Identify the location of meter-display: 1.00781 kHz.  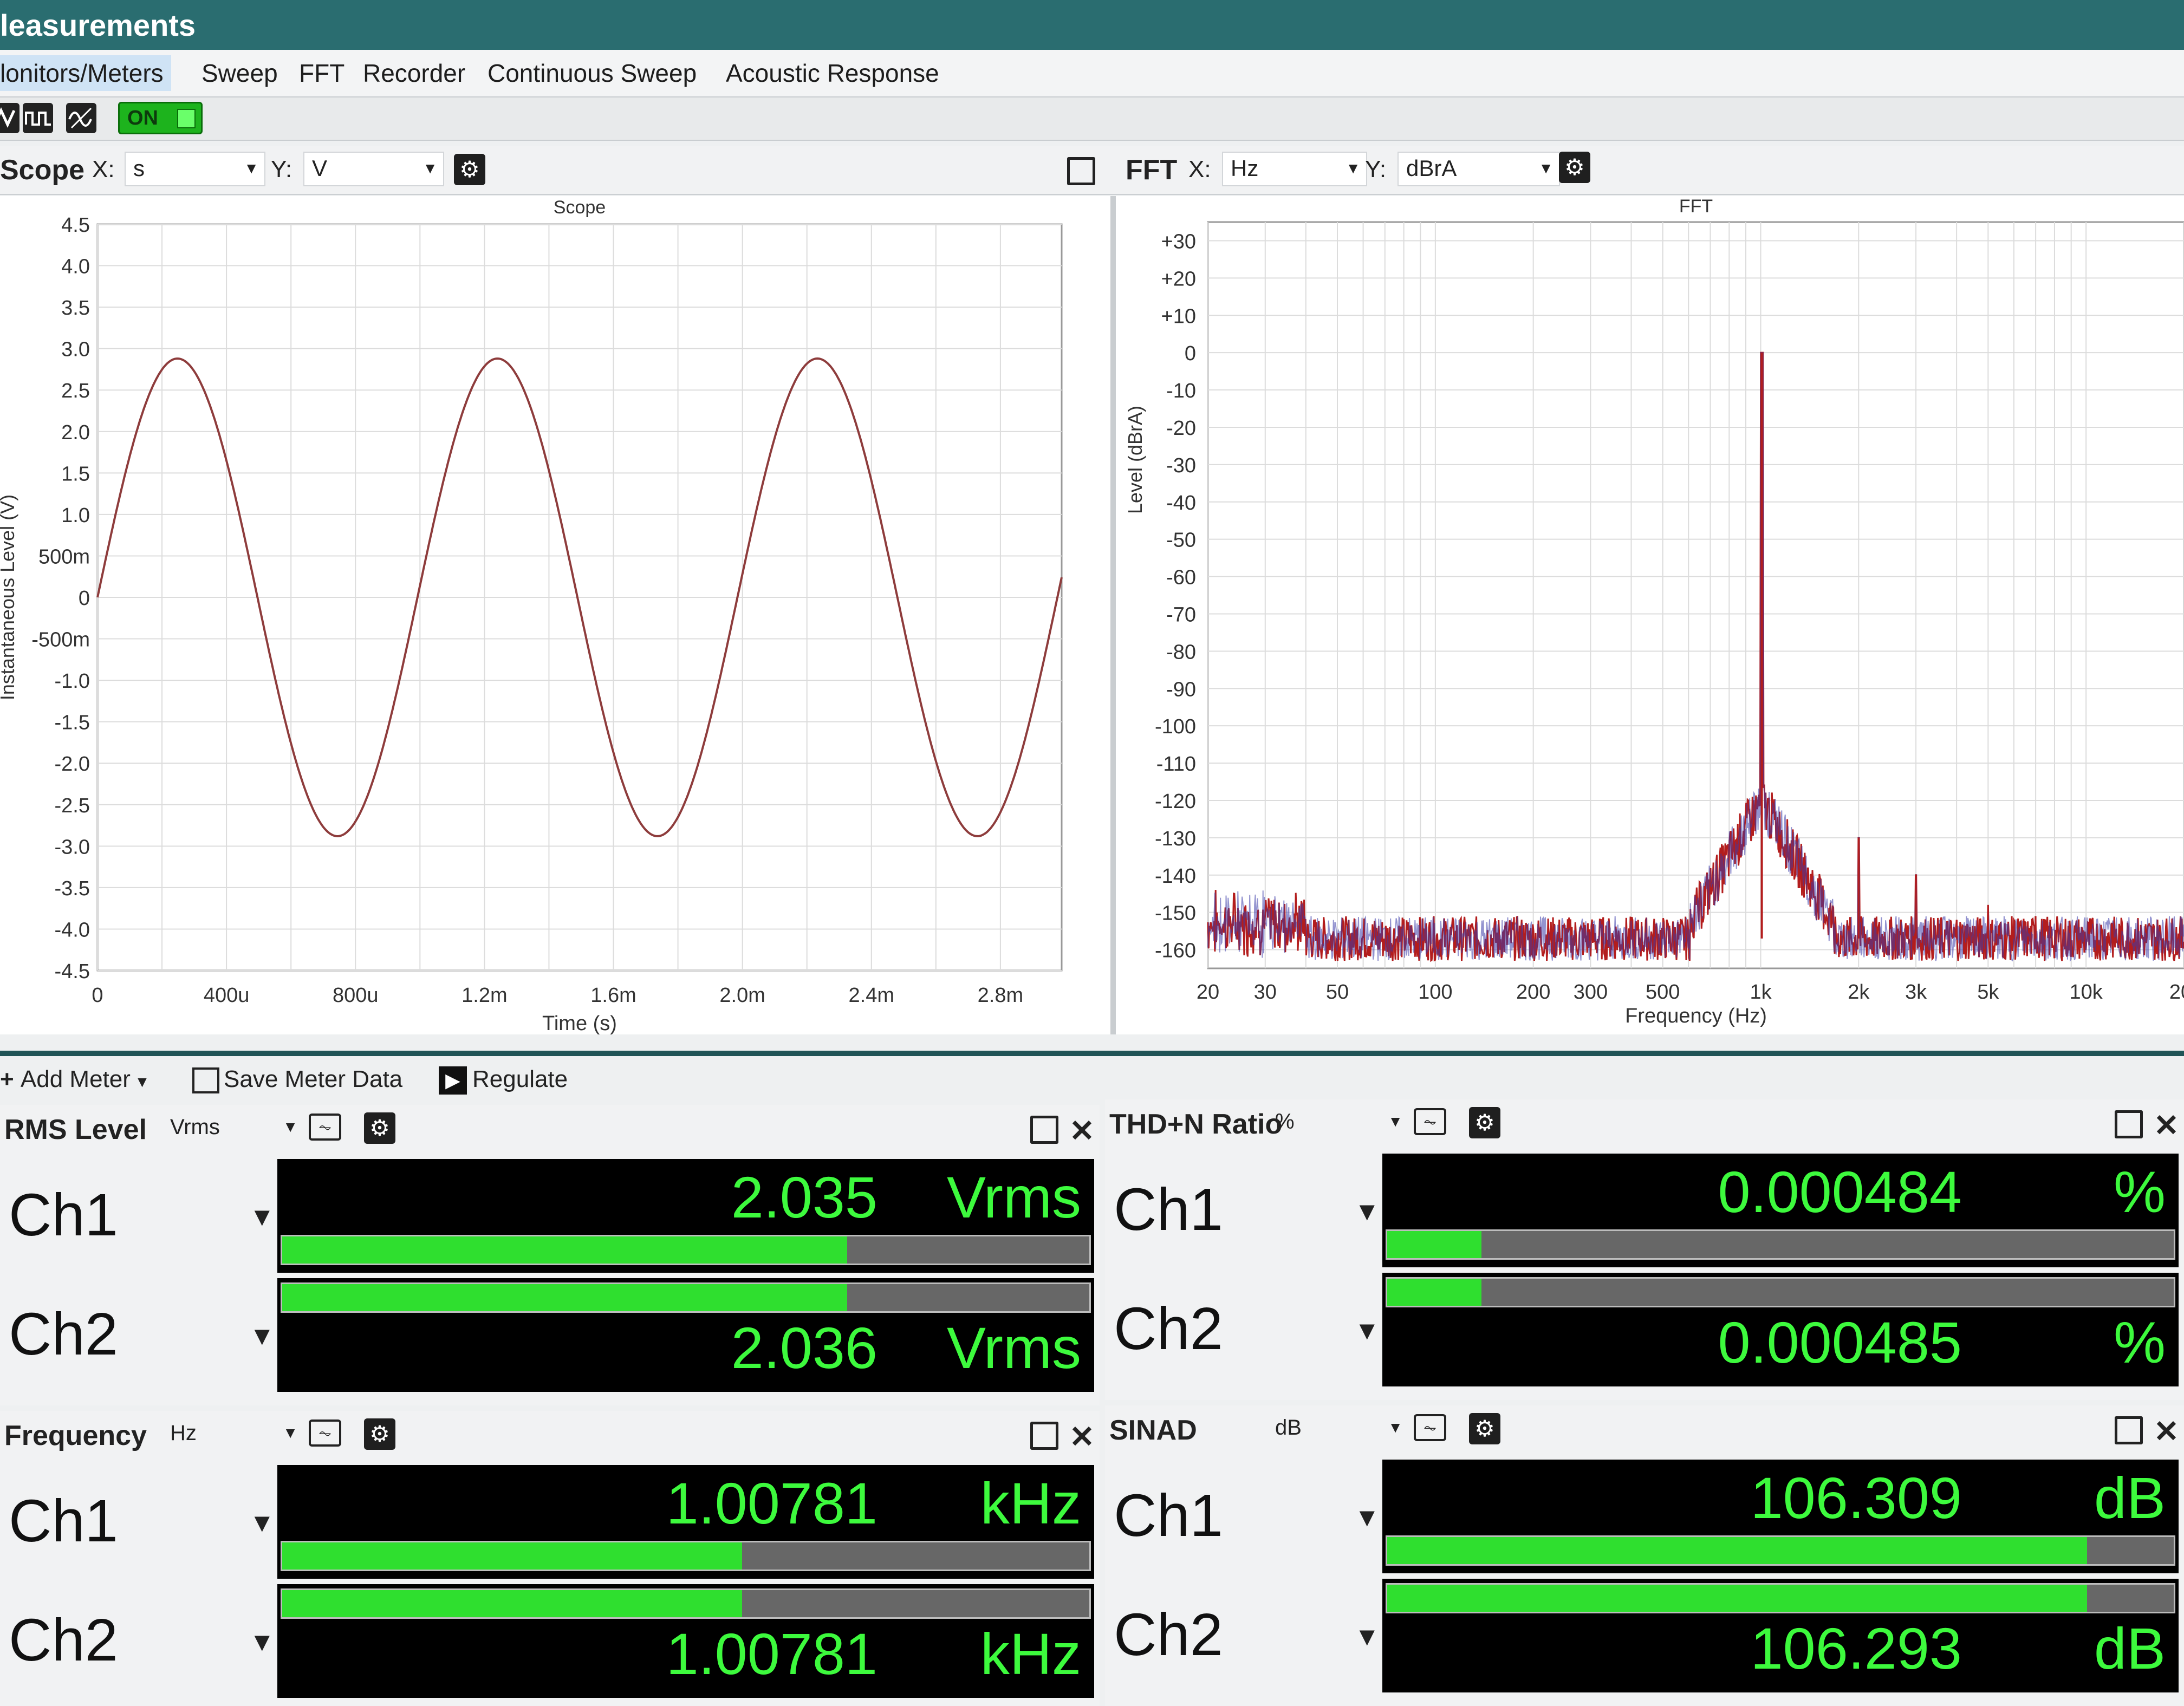
(685, 1641).